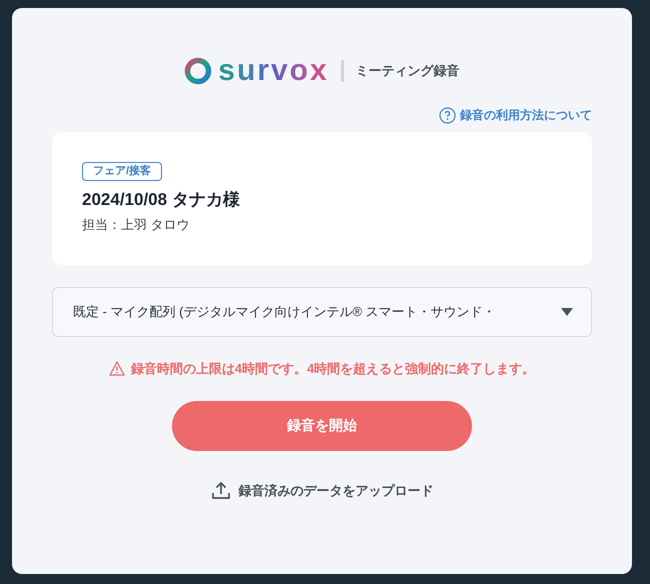 This screenshot has height=584, width=650. Describe the element at coordinates (161, 200) in the screenshot. I see `meeting-title: 2024/10/08 タナカ様` at that location.